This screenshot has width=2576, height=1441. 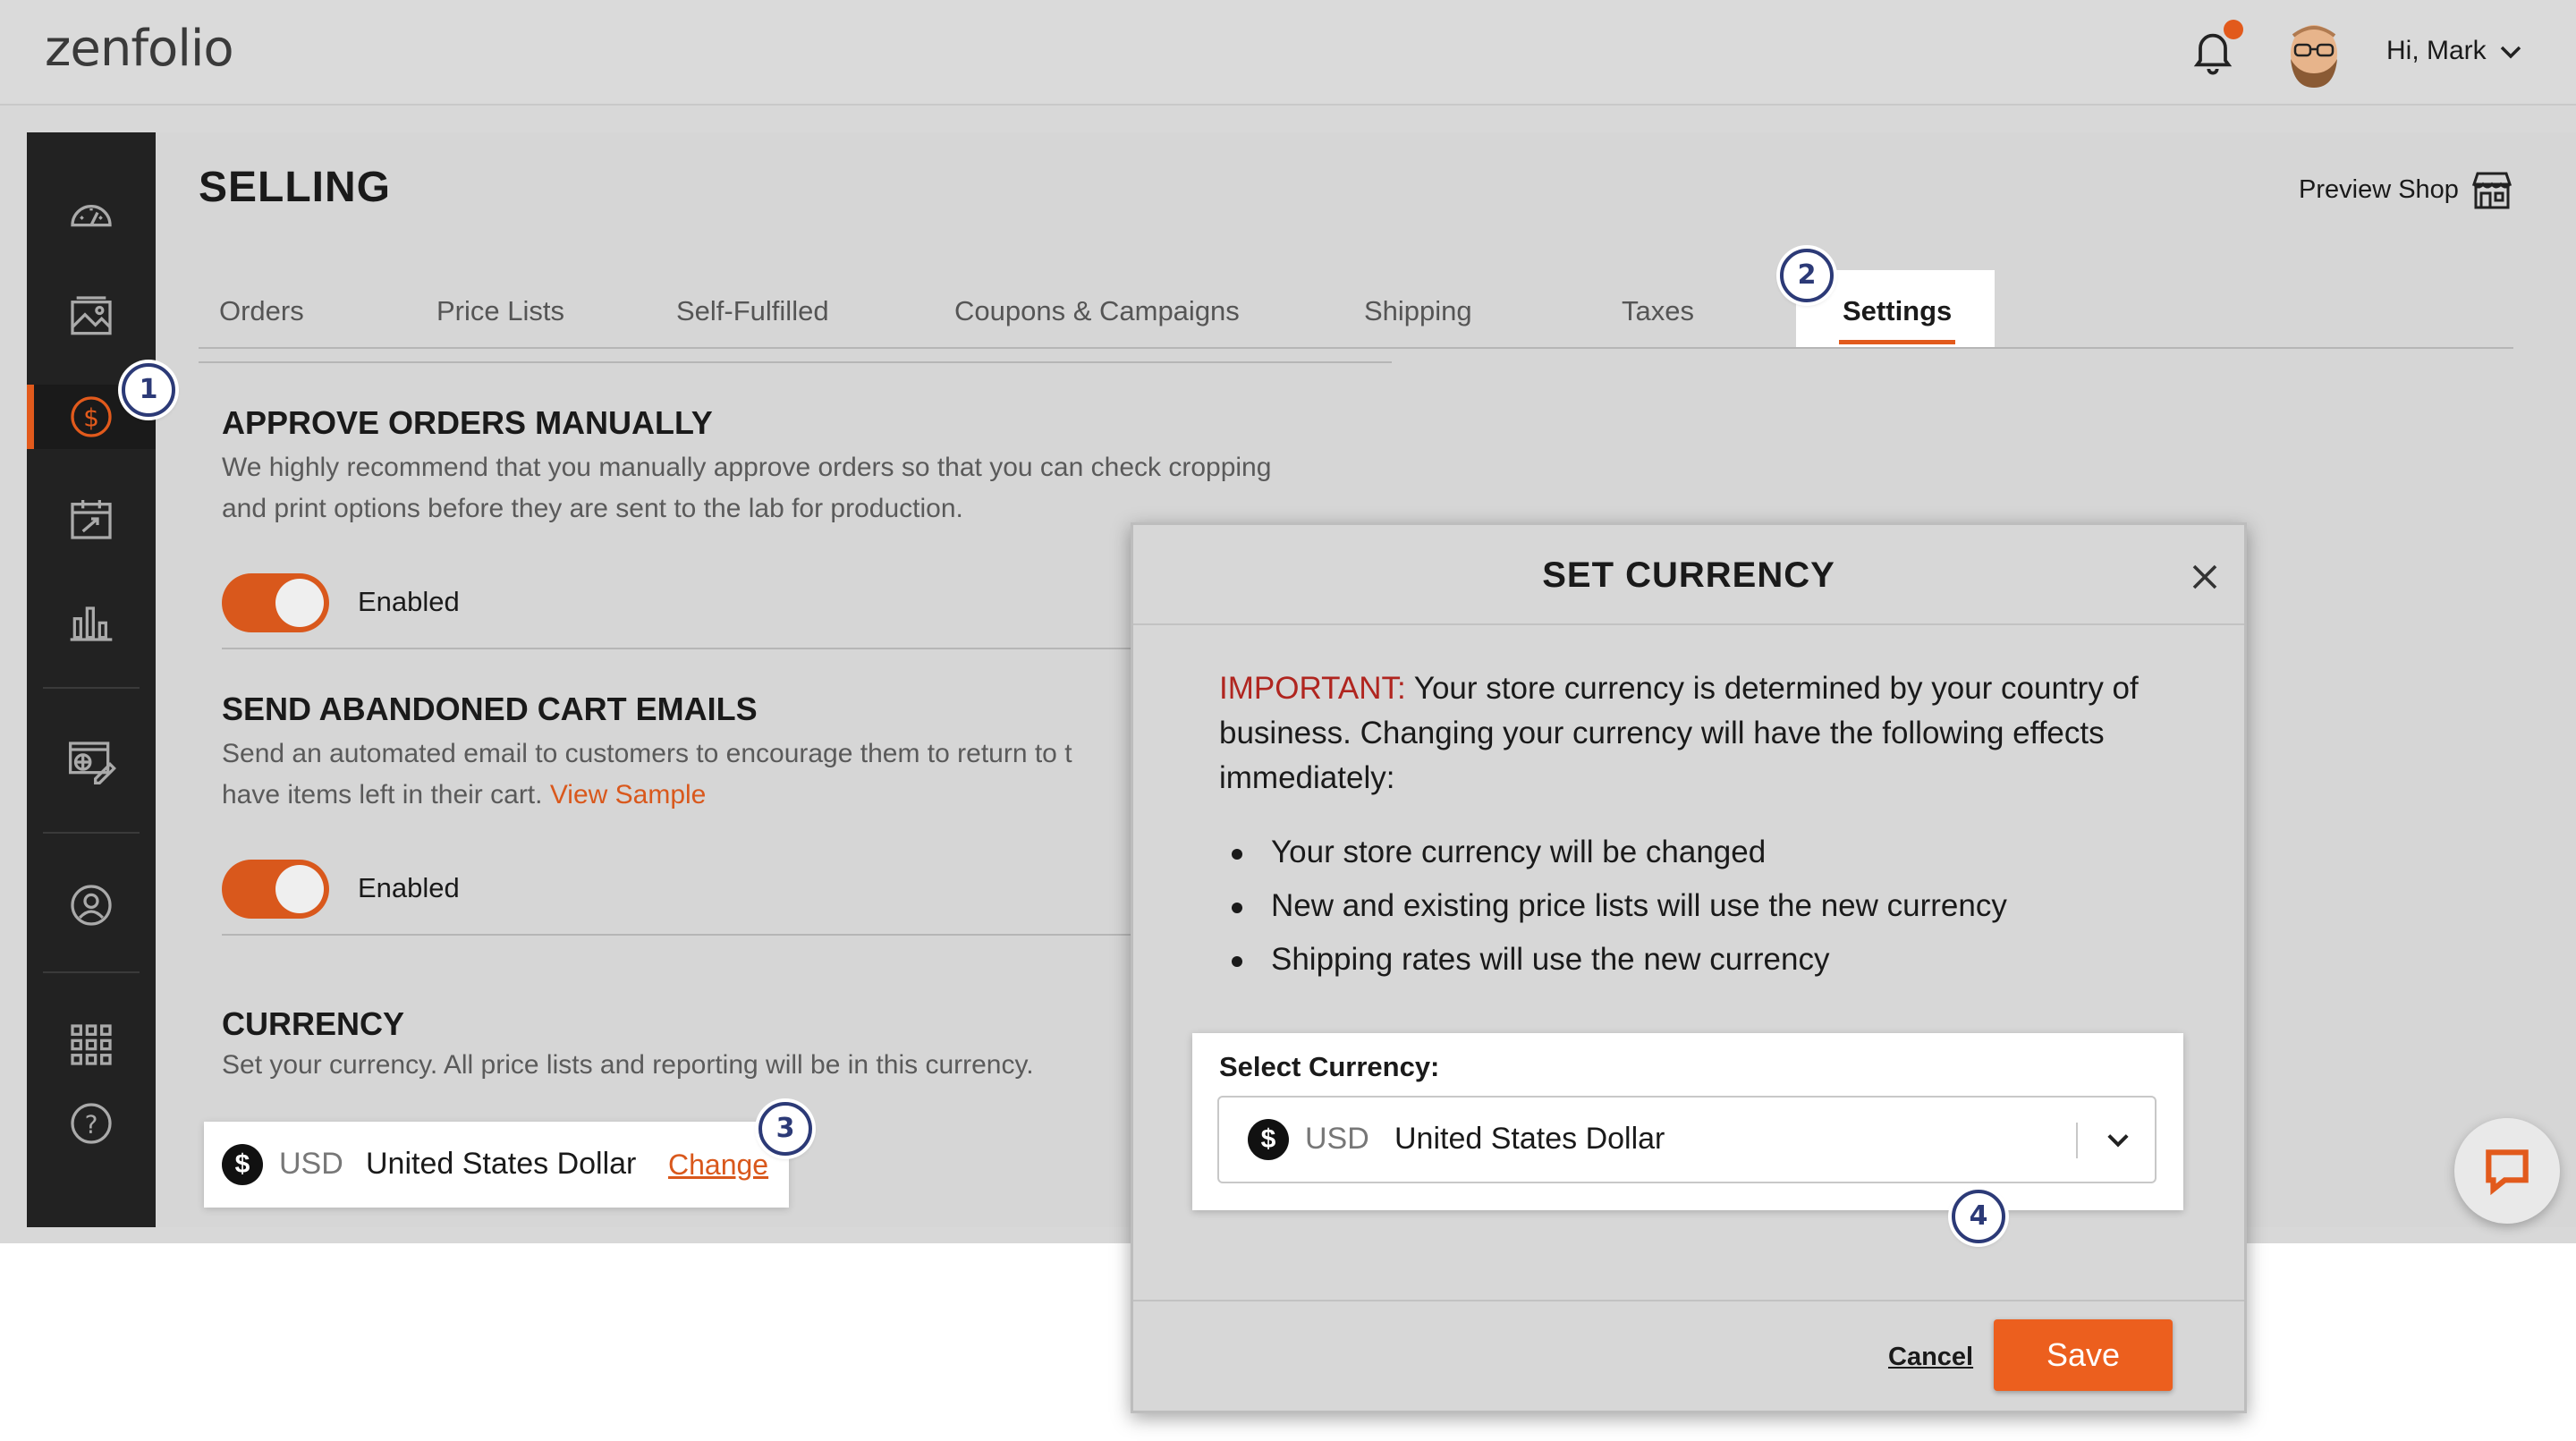 What do you see at coordinates (1288, 53) in the screenshot?
I see `top-bar: zenfolio Hi, Mark` at bounding box center [1288, 53].